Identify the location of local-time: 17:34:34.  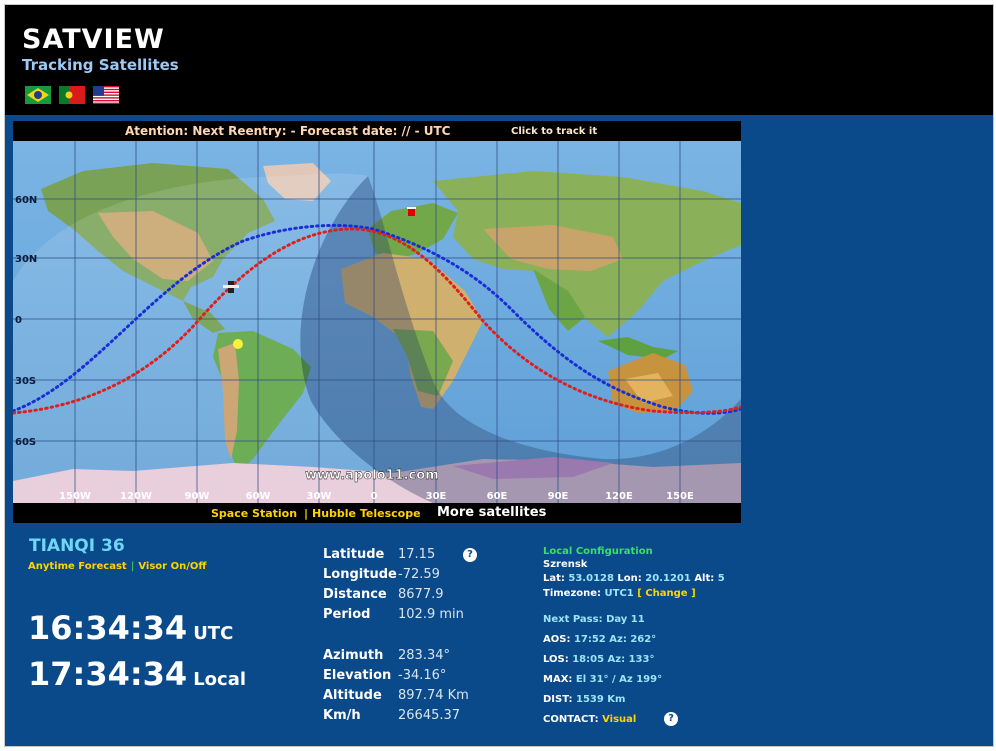
(108, 674).